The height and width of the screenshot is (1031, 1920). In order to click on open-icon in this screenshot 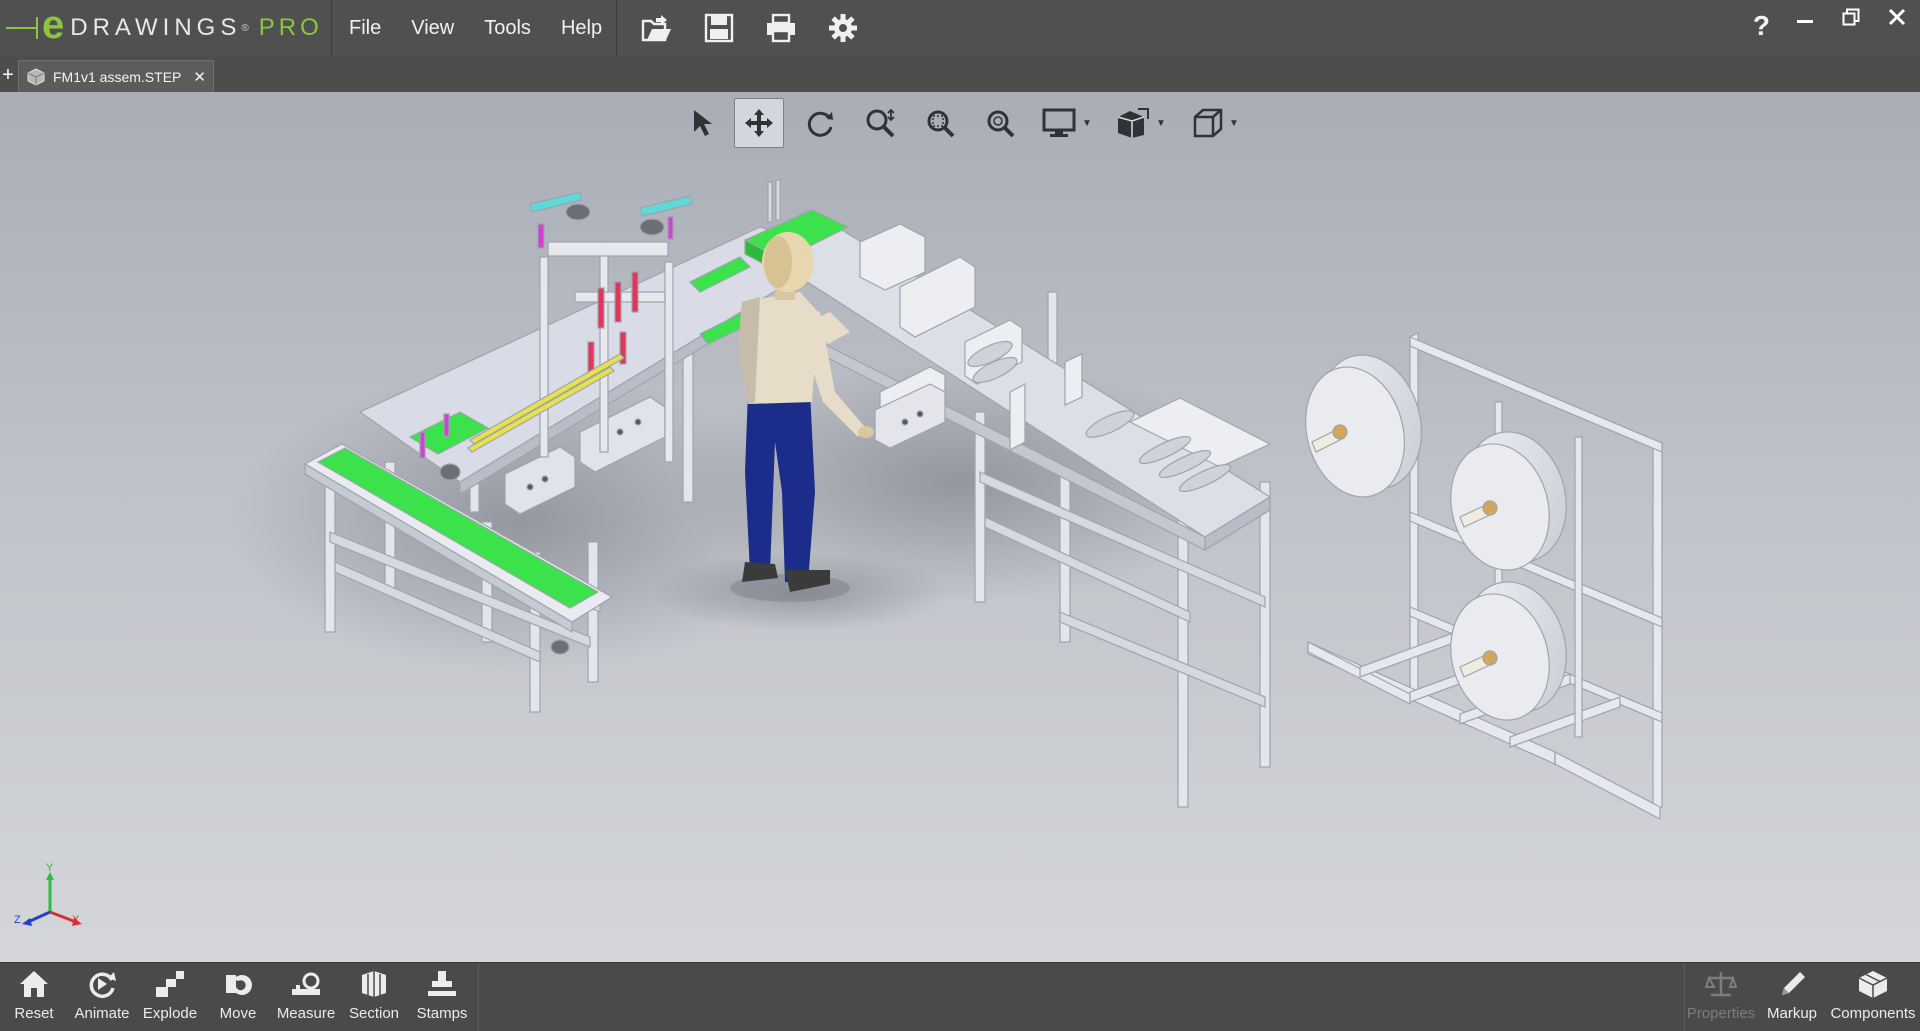, I will do `click(656, 28)`.